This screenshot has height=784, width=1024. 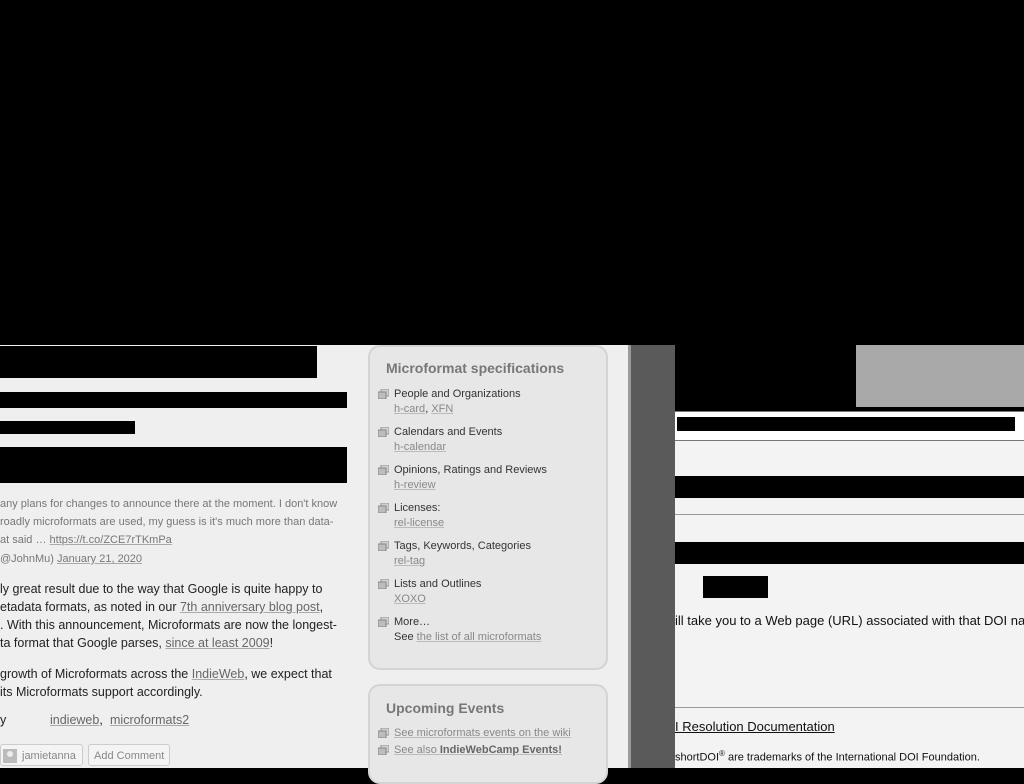 I want to click on events-title: Upcoming Events, so click(x=445, y=708).